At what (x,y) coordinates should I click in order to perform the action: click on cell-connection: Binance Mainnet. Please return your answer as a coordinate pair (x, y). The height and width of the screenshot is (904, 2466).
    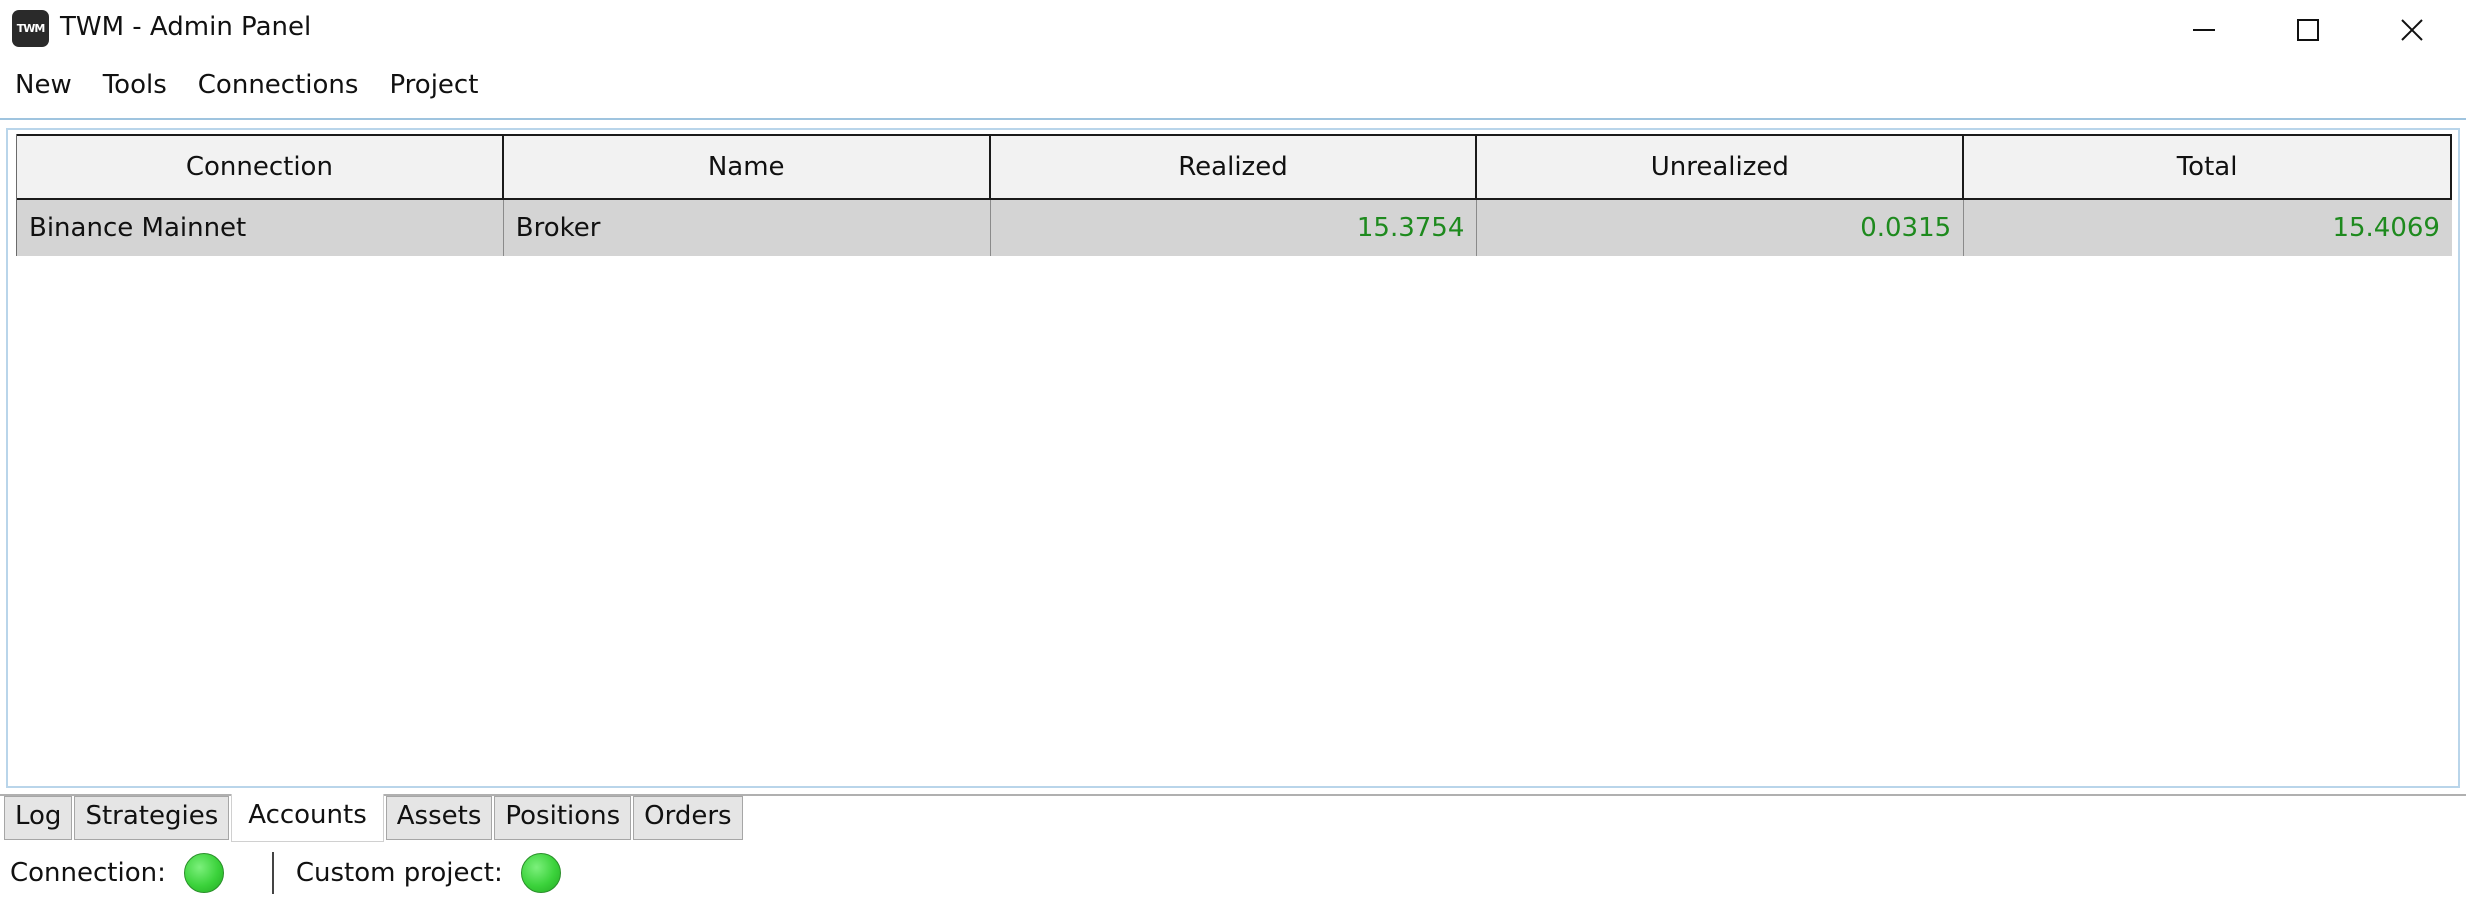
    Looking at the image, I should click on (260, 228).